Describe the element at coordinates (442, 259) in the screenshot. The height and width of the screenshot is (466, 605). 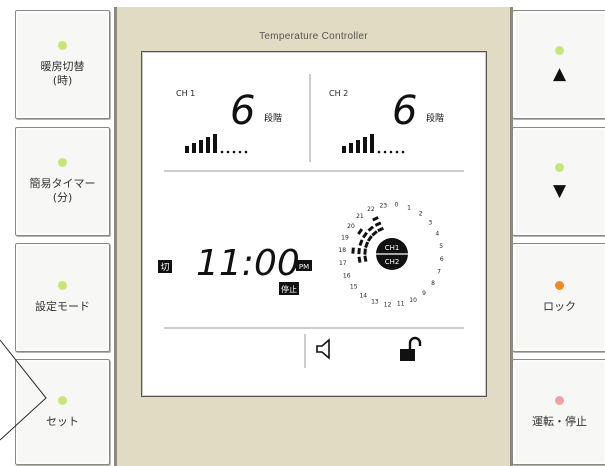
I see `dial-hour-number: 6` at that location.